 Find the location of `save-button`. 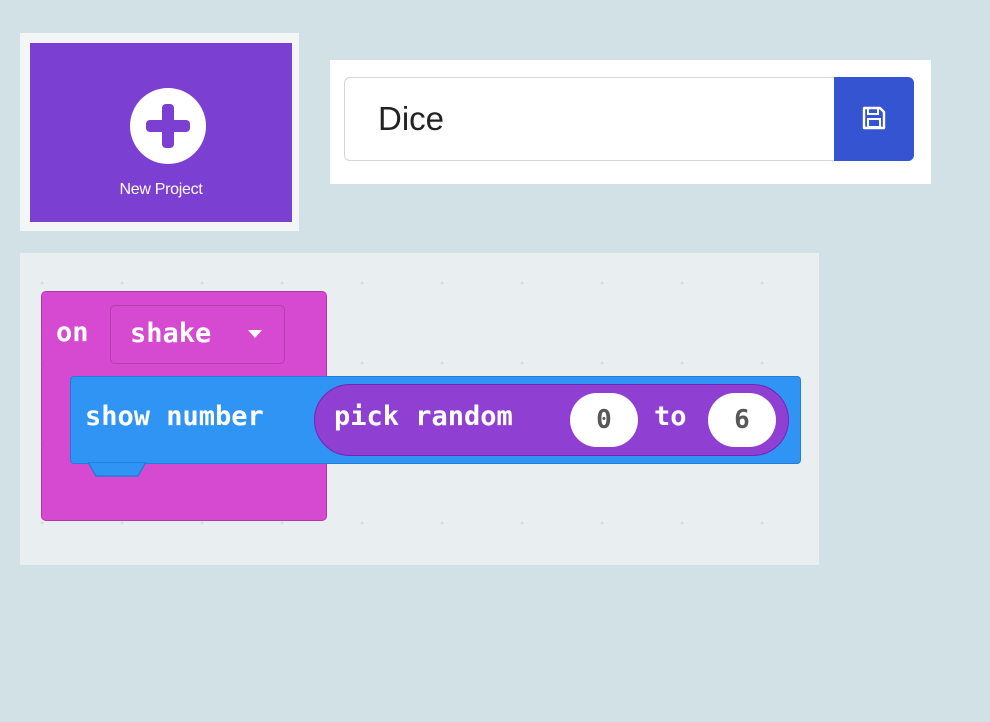

save-button is located at coordinates (874, 119).